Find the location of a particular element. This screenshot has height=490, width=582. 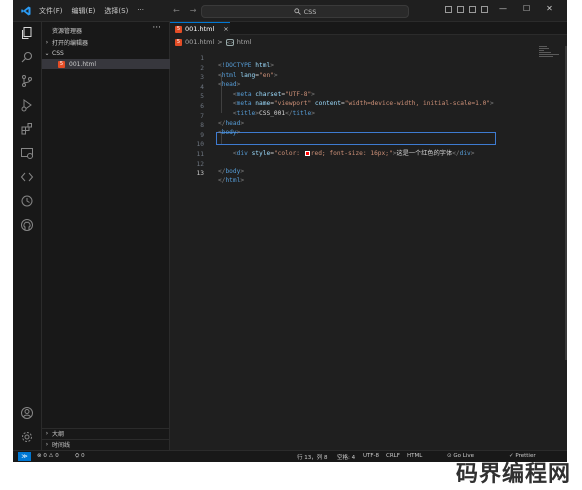

chevron-down-icon: ⌄ is located at coordinates (47, 53).